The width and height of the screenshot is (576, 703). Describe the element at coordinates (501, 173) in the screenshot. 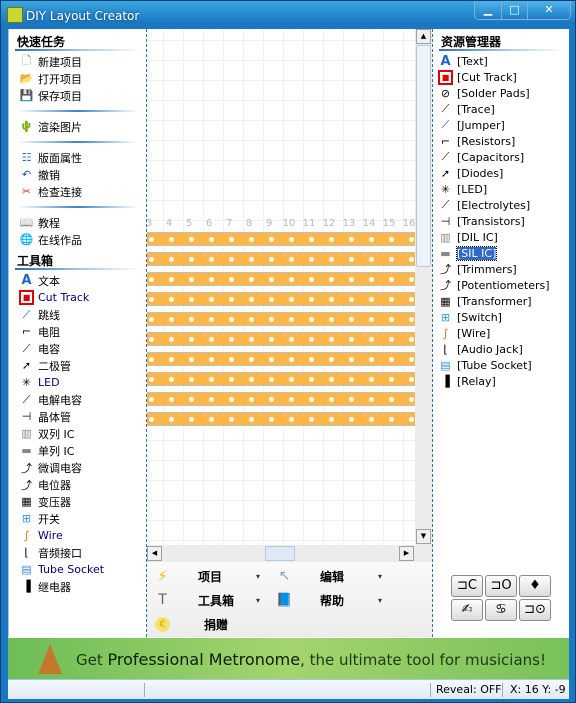

I see `explorer-item-diode: ➚ [Diodes]` at that location.